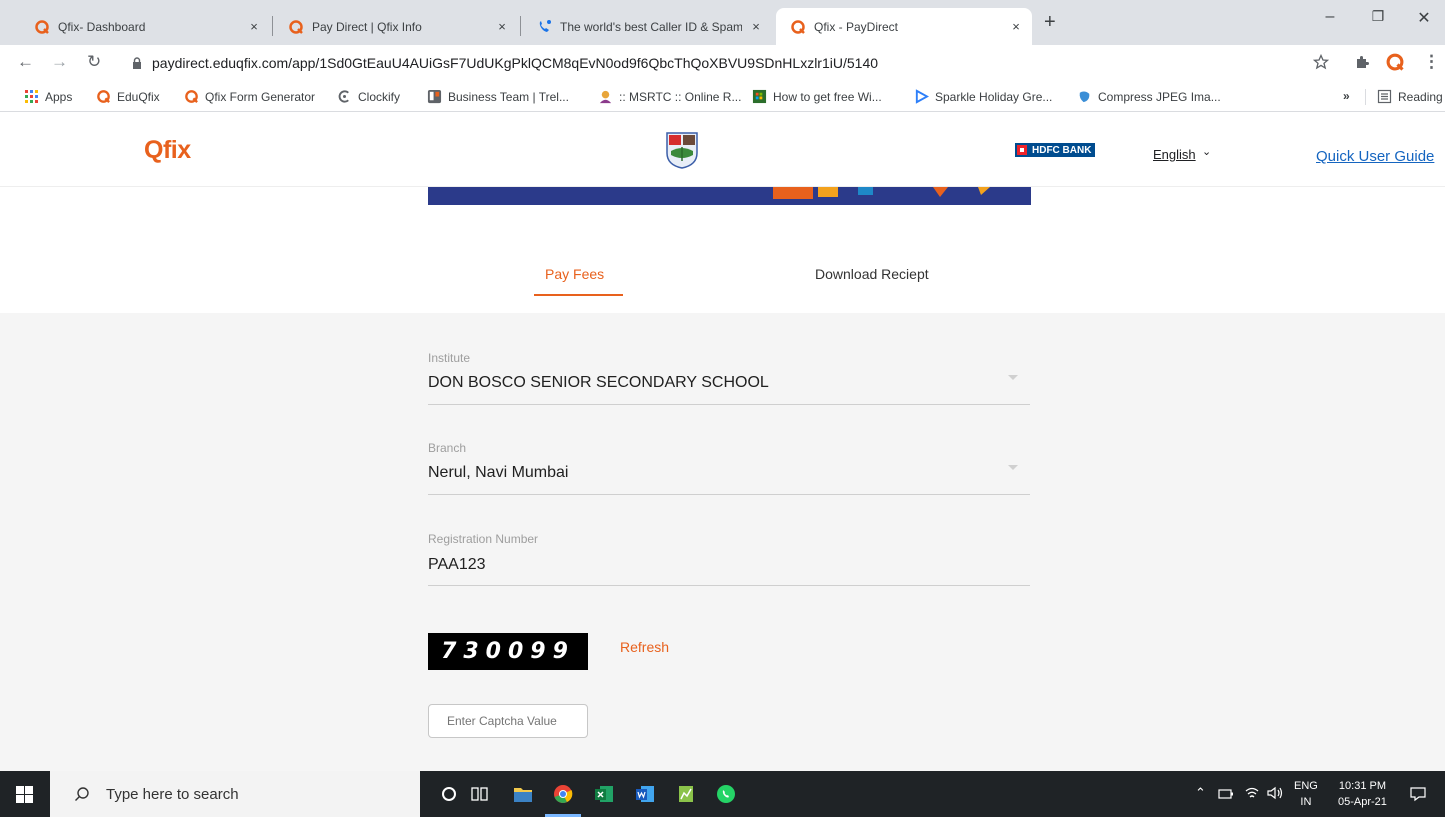 The image size is (1445, 817). I want to click on volume-icon, so click(1275, 793).